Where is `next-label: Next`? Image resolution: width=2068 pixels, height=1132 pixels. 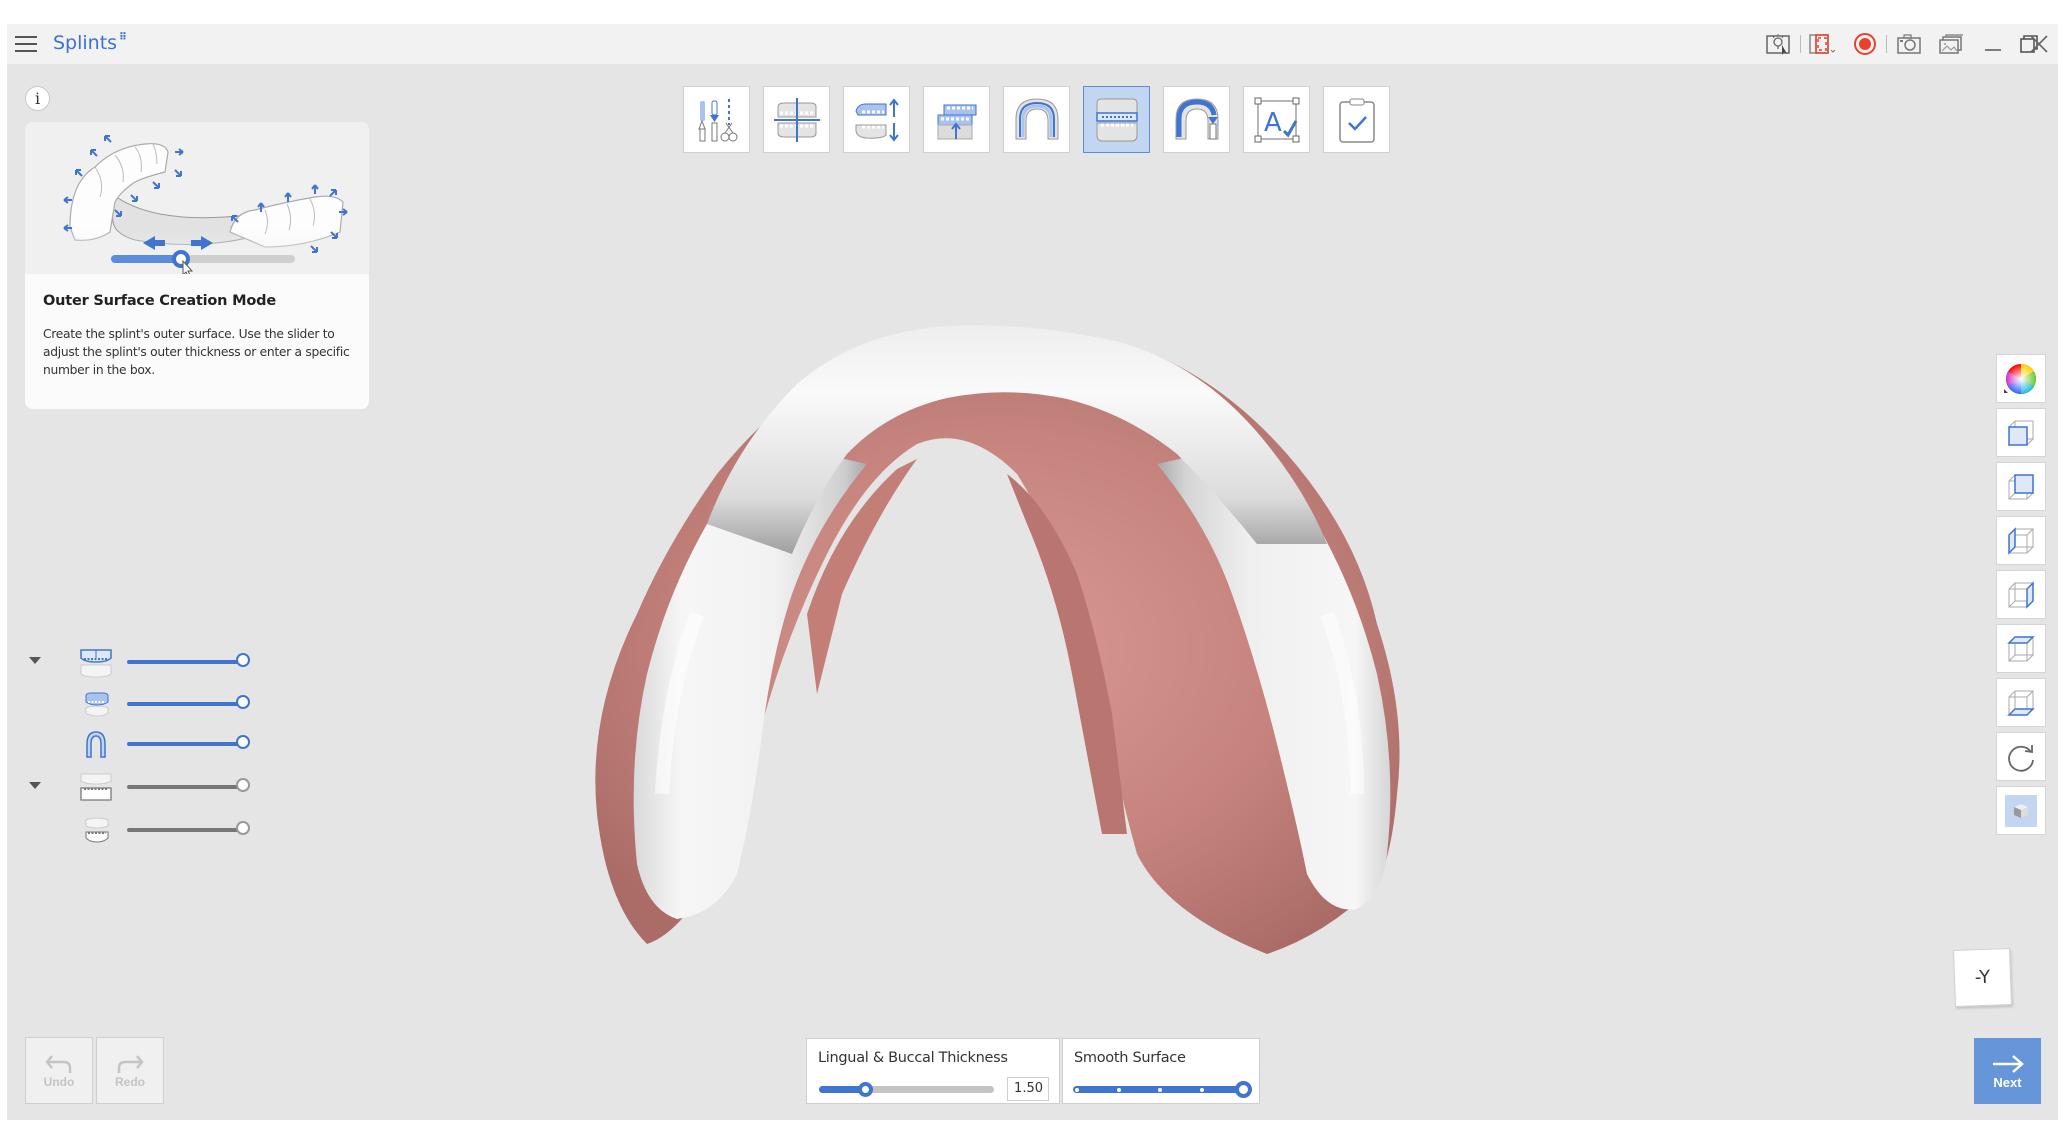 next-label: Next is located at coordinates (2007, 1082).